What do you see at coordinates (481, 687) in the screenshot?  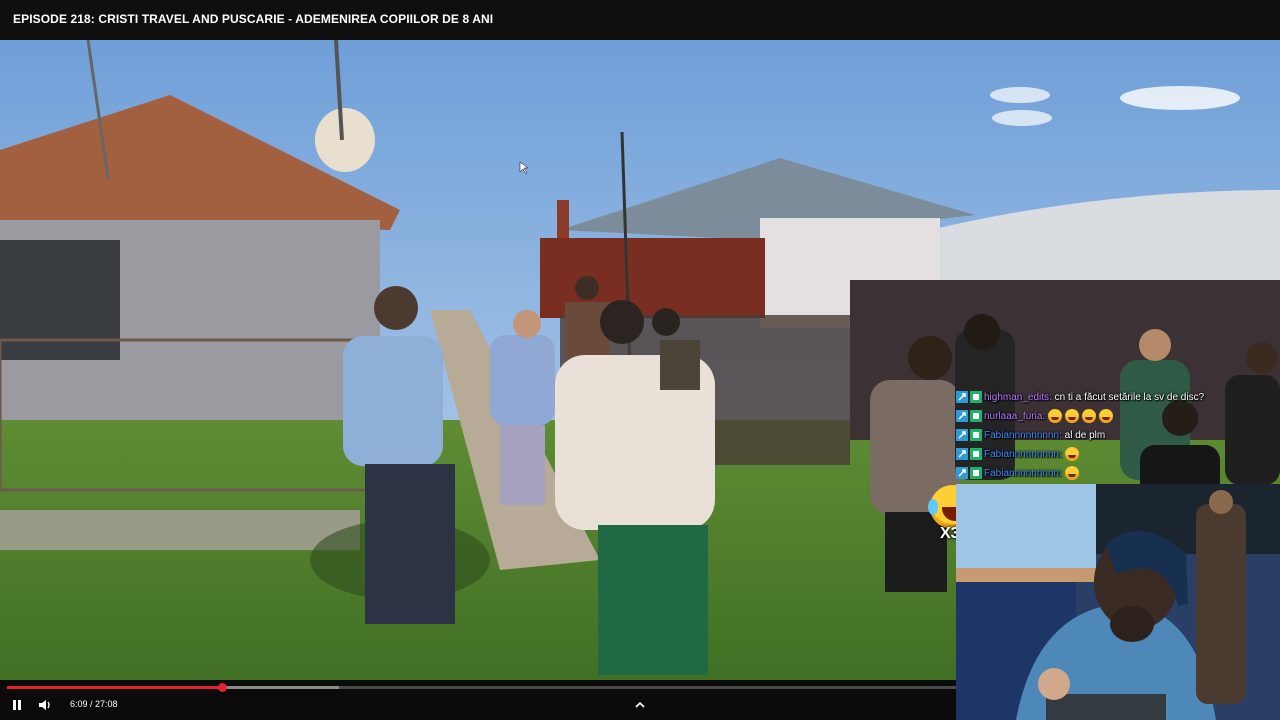 I see `progress-bar` at bounding box center [481, 687].